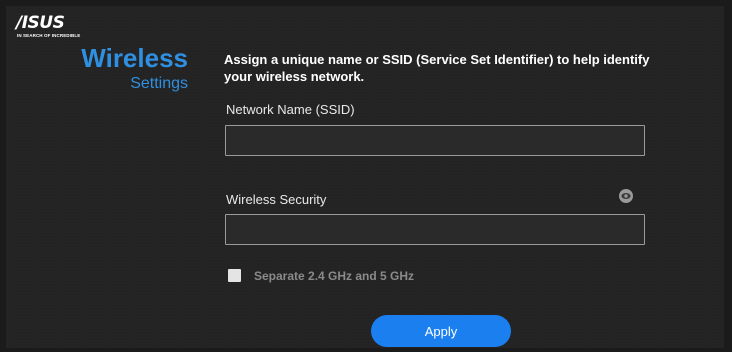  What do you see at coordinates (40, 23) in the screenshot?
I see `logo-wordmark: /ISUS` at bounding box center [40, 23].